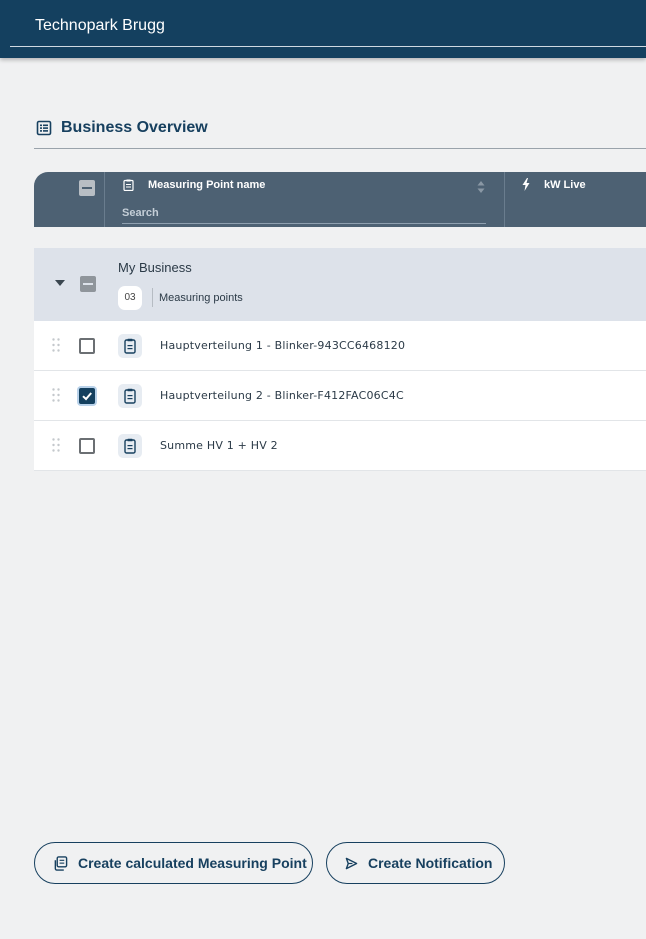 This screenshot has width=646, height=939. Describe the element at coordinates (340, 446) in the screenshot. I see `table-row: Summe HV 1 + HV 2` at that location.